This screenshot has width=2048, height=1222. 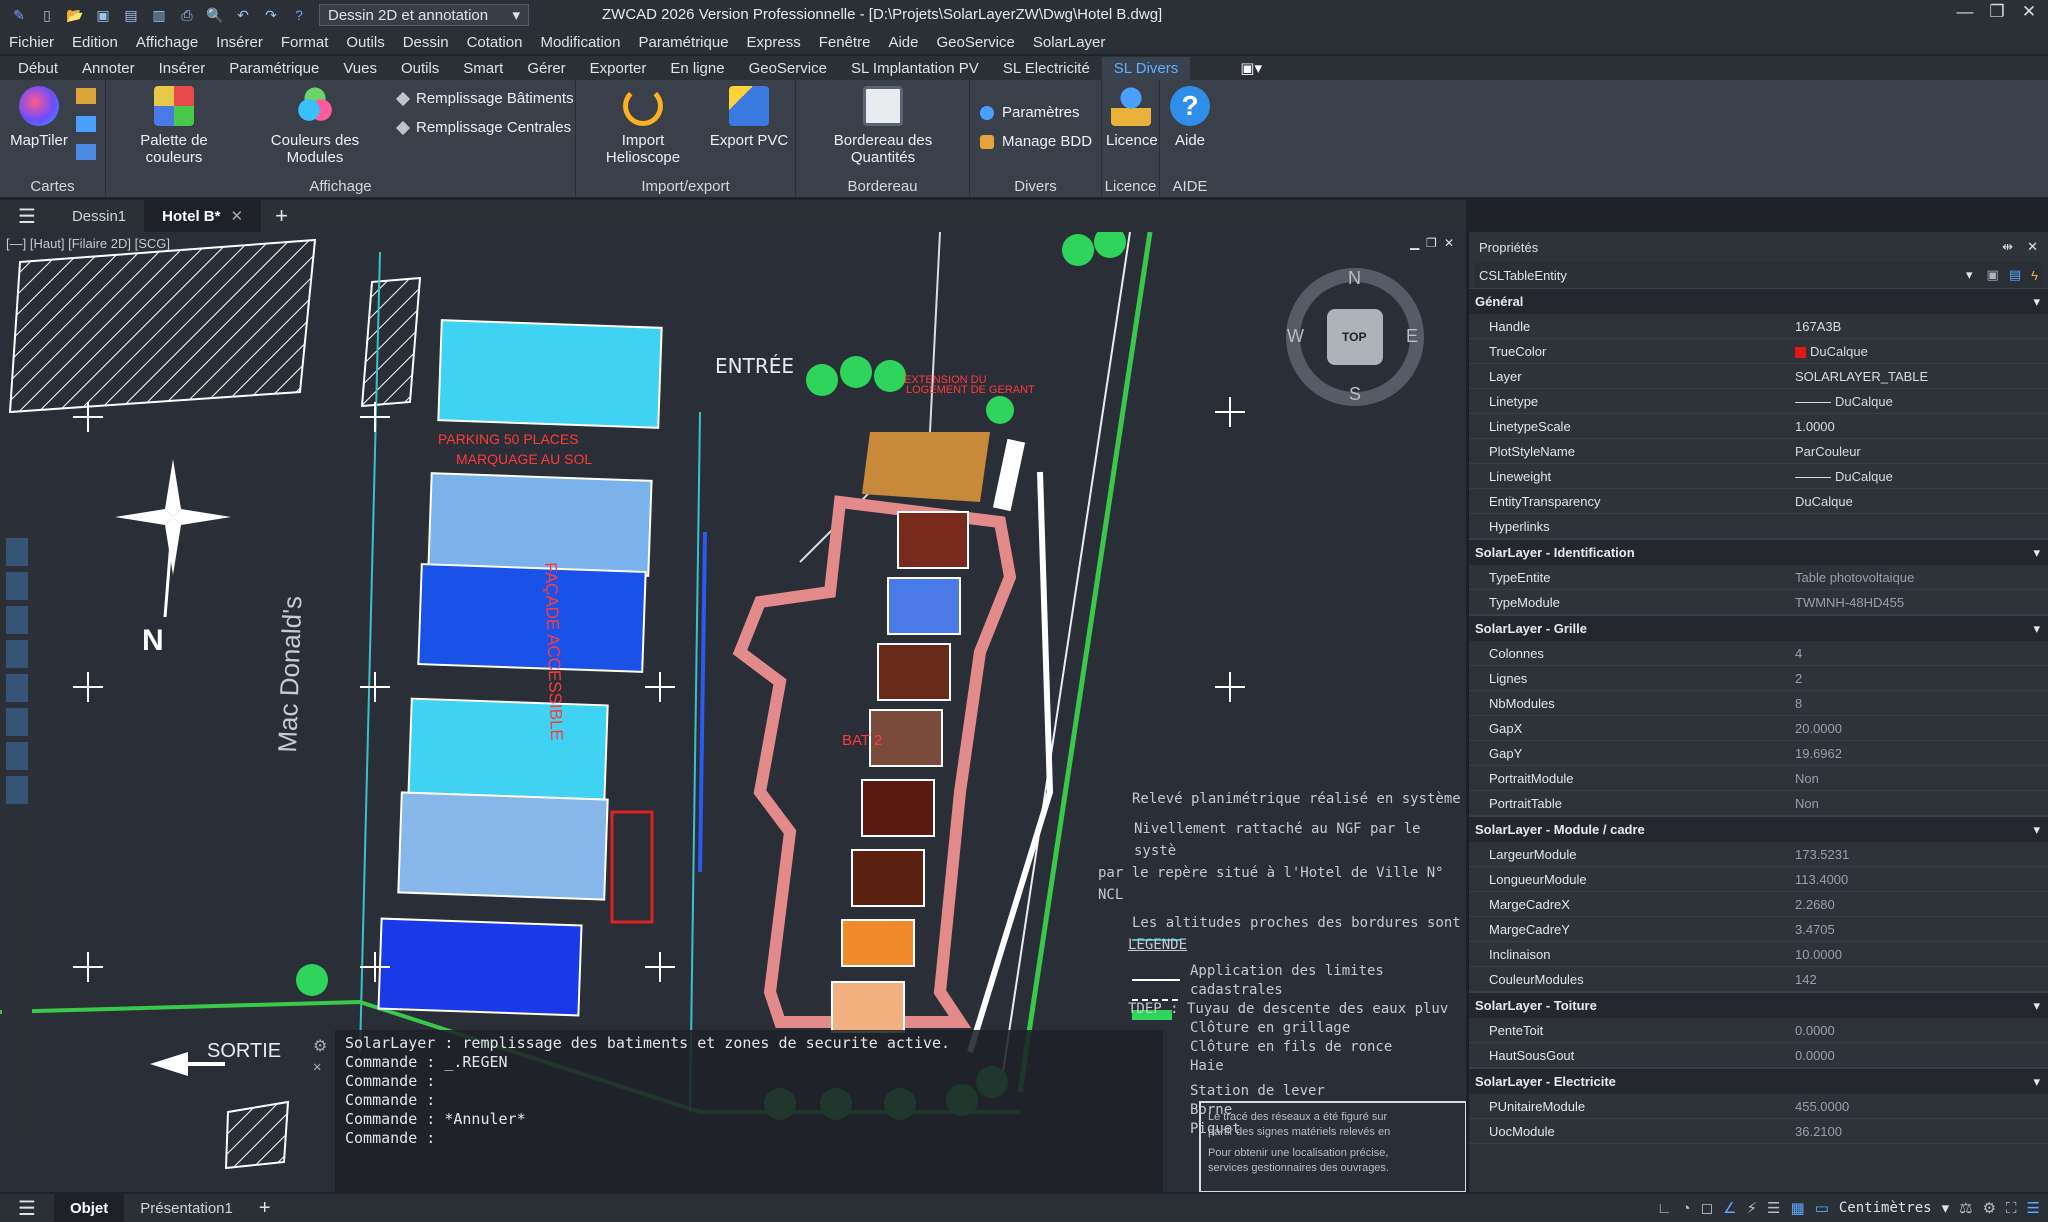 What do you see at coordinates (131, 15) in the screenshot?
I see `save-as-icon: ▤` at bounding box center [131, 15].